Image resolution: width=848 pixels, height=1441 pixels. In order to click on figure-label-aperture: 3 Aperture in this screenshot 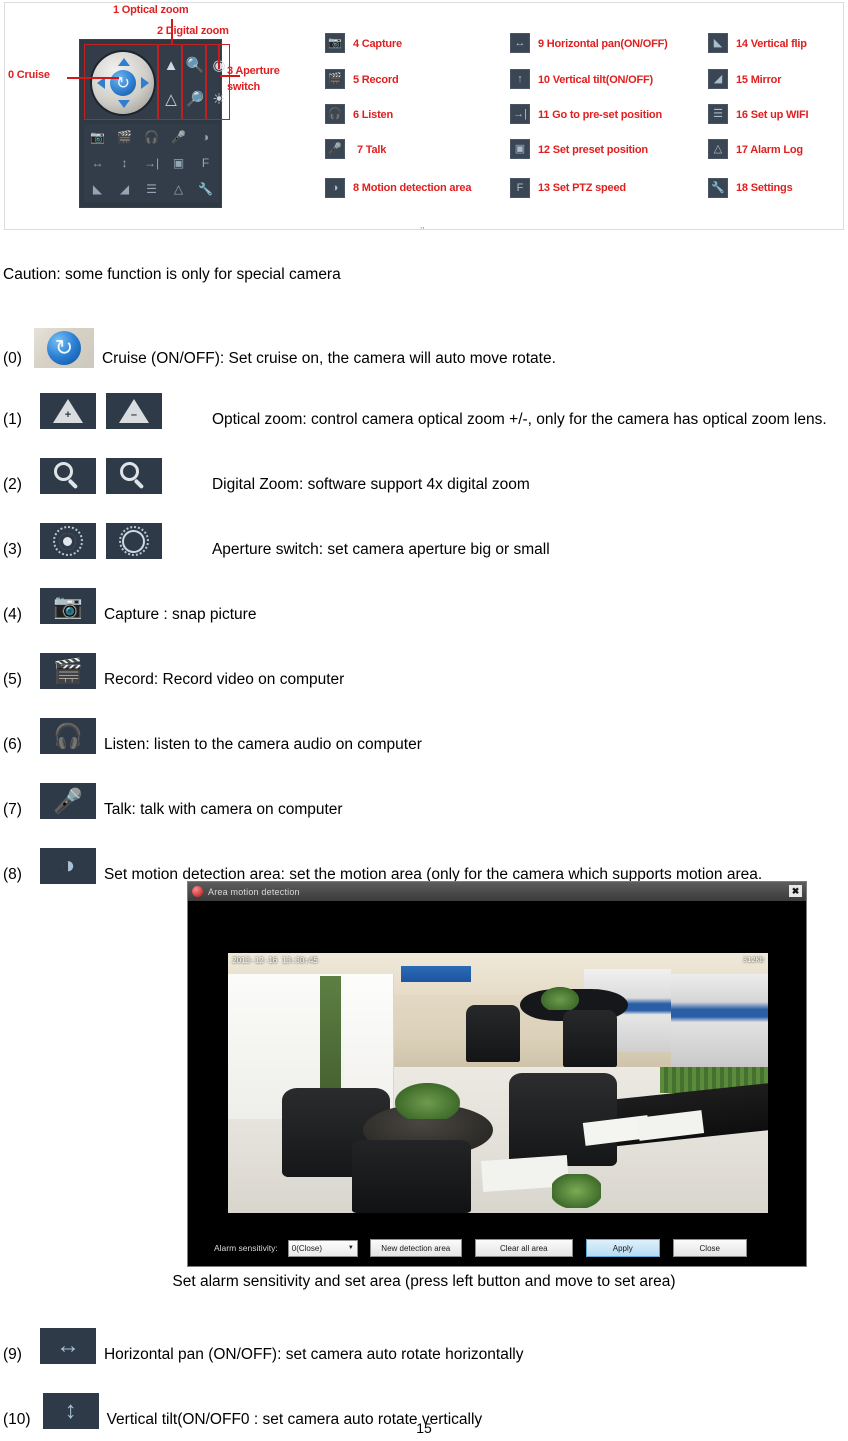, I will do `click(253, 71)`.